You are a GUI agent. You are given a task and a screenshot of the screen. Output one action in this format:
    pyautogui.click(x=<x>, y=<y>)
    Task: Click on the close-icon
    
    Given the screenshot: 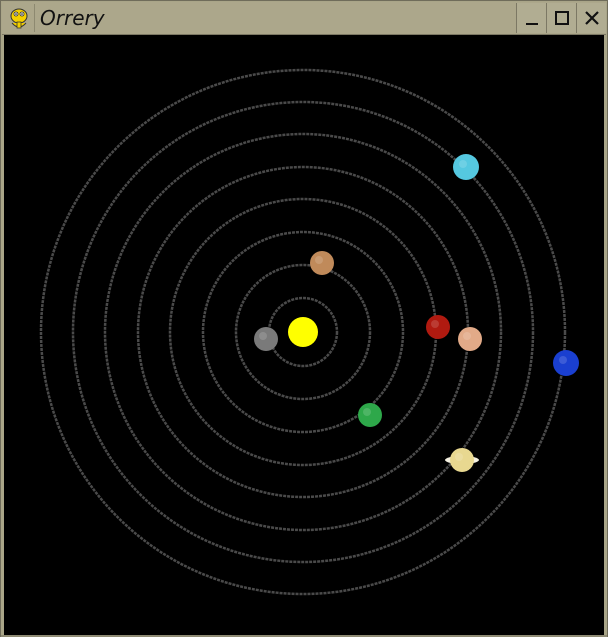 What is the action you would take?
    pyautogui.click(x=592, y=18)
    